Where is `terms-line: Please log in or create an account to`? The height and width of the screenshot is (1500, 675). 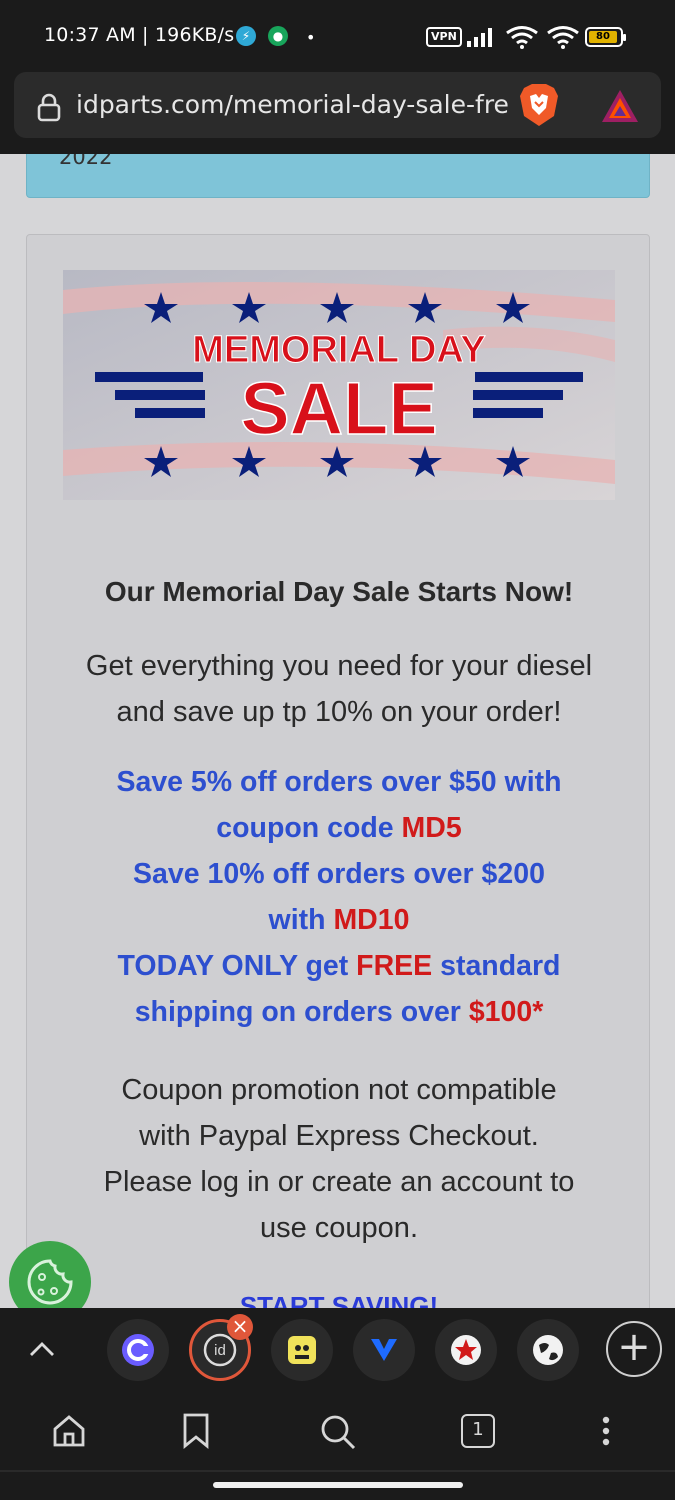
terms-line: Please log in or create an account to is located at coordinates (339, 1182).